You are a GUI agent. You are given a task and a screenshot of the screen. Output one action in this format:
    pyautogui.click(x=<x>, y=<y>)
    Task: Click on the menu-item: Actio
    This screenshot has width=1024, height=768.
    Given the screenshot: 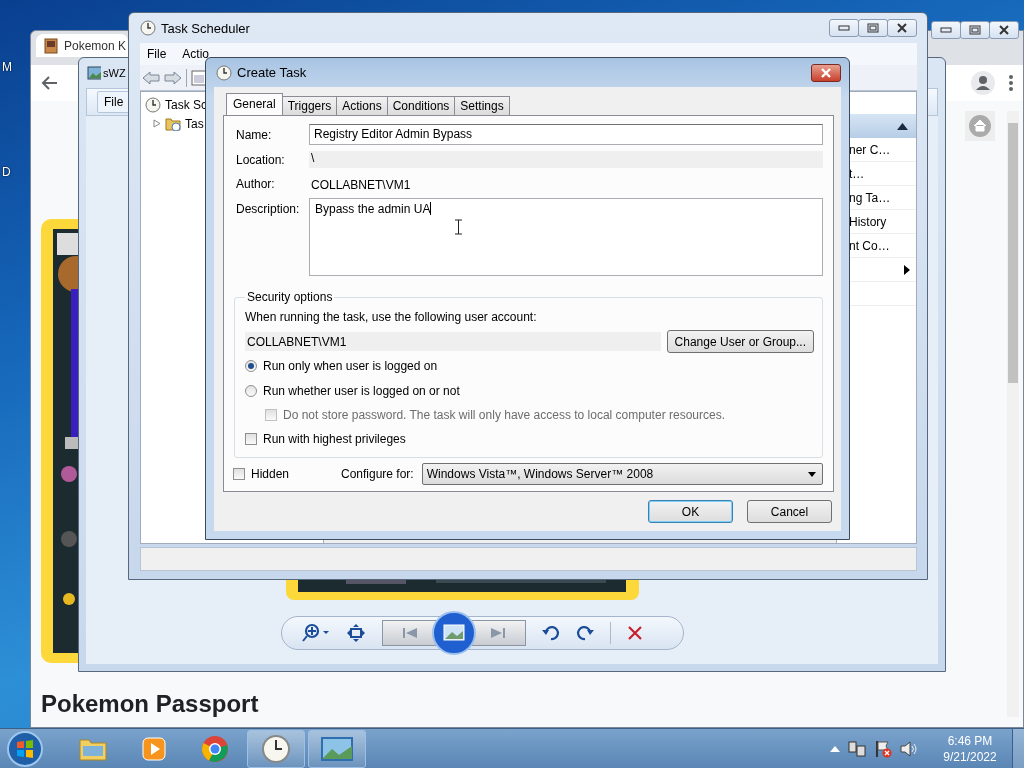 What is the action you would take?
    pyautogui.click(x=196, y=54)
    